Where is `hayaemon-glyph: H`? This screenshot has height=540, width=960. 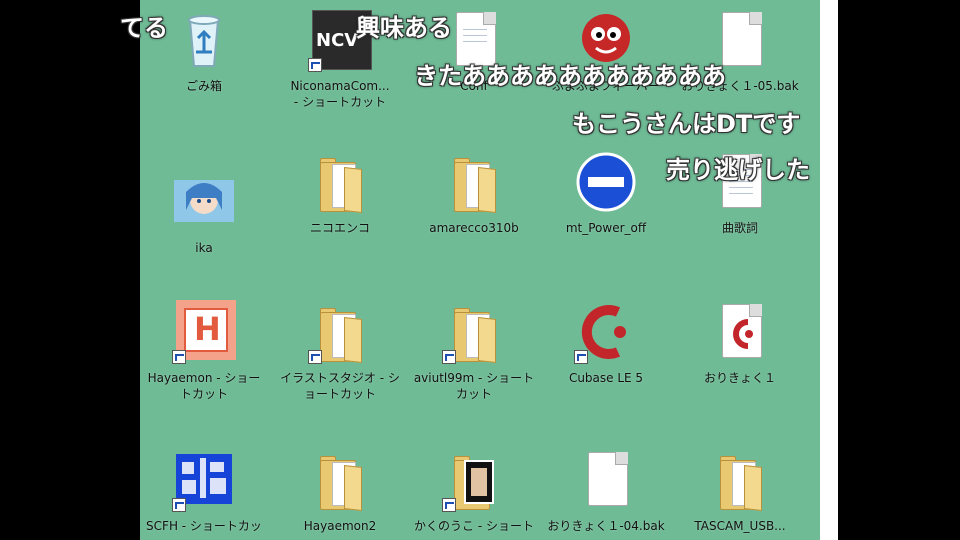 hayaemon-glyph: H is located at coordinates (207, 329).